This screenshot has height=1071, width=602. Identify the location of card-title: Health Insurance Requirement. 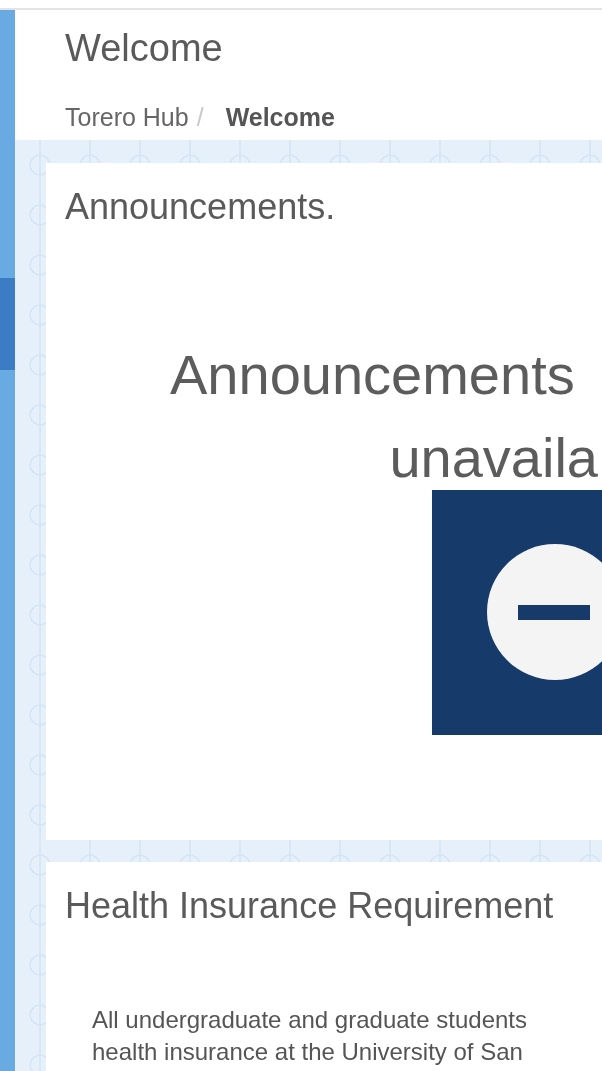
(309, 906).